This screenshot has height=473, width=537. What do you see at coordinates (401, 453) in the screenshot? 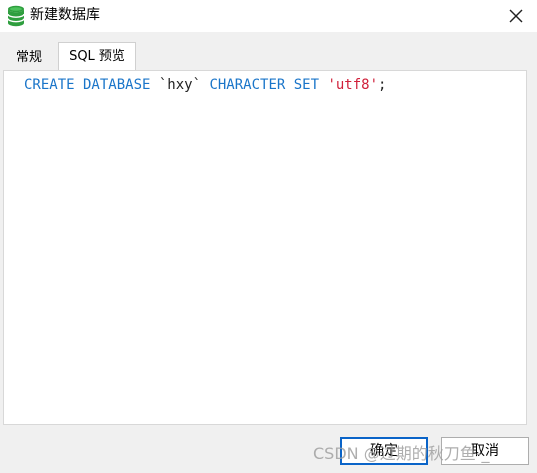
I see `watermark: CSDN @过期的秋刀鱼-_` at bounding box center [401, 453].